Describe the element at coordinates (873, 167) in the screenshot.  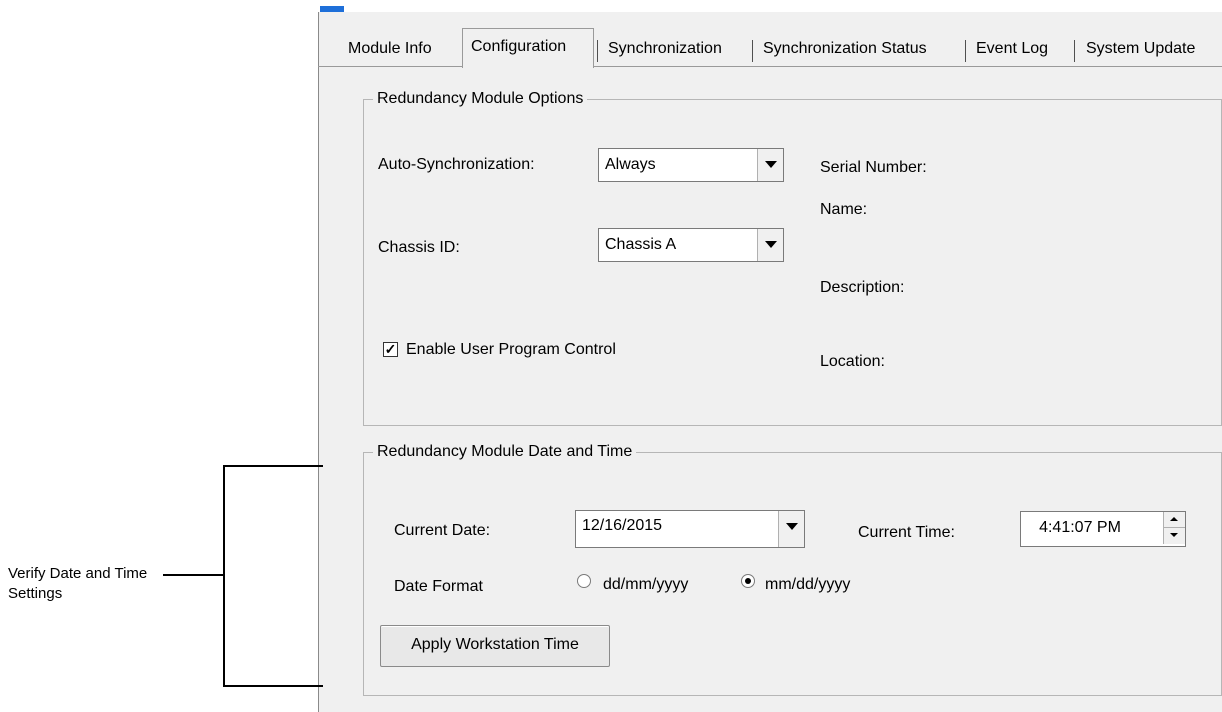
I see `serial-number-label: Serial Number:` at that location.